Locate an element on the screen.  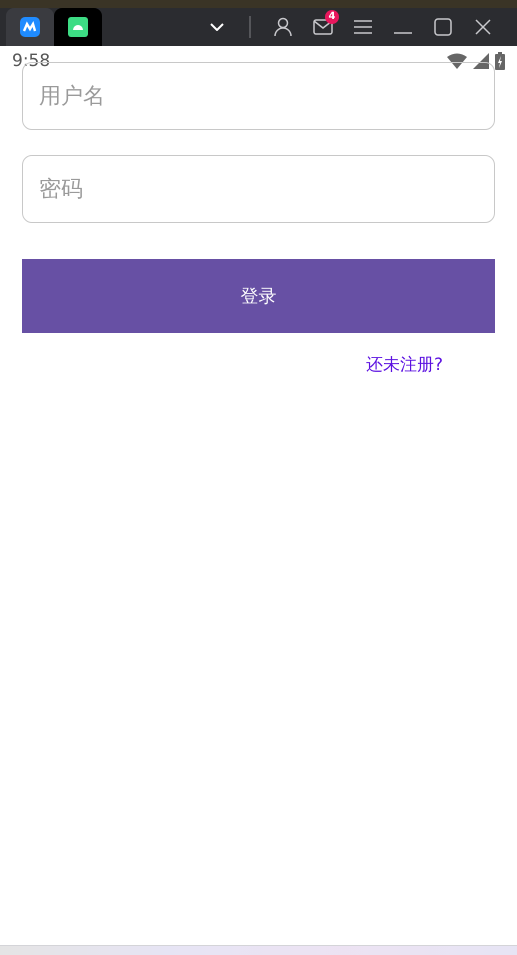
signal-icon is located at coordinates (481, 61).